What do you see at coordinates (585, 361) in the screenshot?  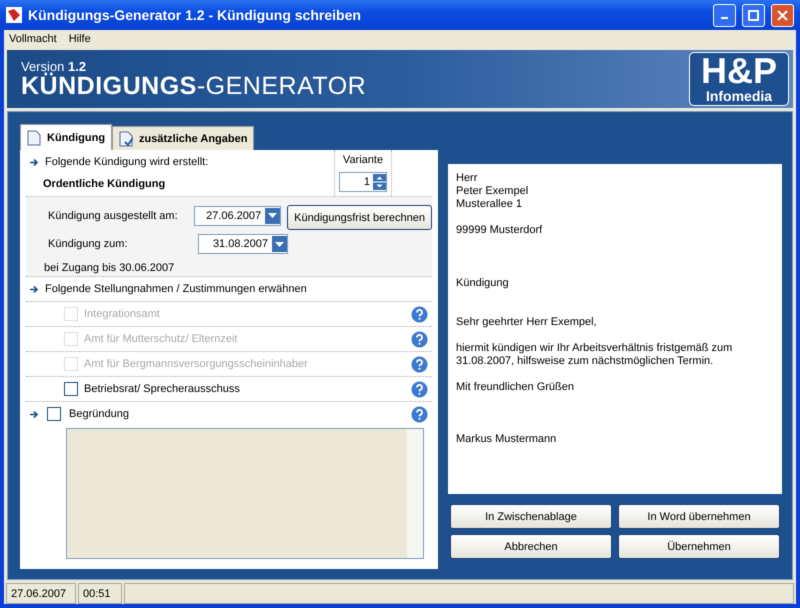 I see `letter-line: 31.08.2007, hilfsweise zum nächstmöglichen Termin.` at bounding box center [585, 361].